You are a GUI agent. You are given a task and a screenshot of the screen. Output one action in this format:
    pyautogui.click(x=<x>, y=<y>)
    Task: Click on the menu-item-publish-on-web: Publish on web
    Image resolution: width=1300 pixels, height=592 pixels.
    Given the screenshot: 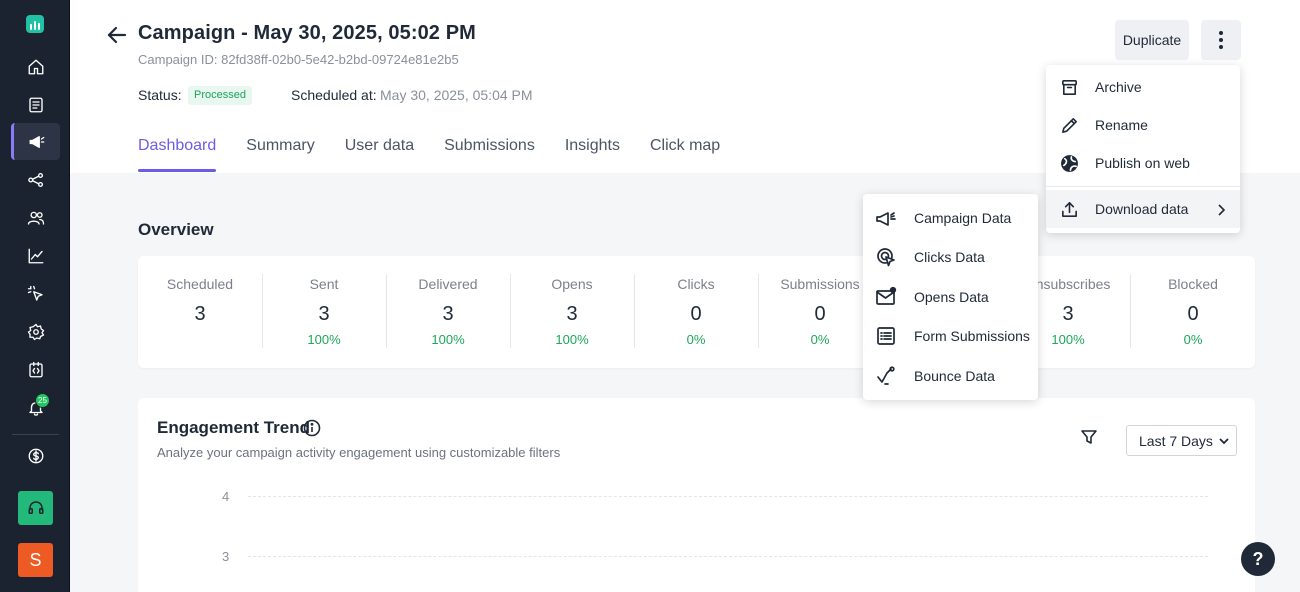 What is the action you would take?
    pyautogui.click(x=1143, y=163)
    